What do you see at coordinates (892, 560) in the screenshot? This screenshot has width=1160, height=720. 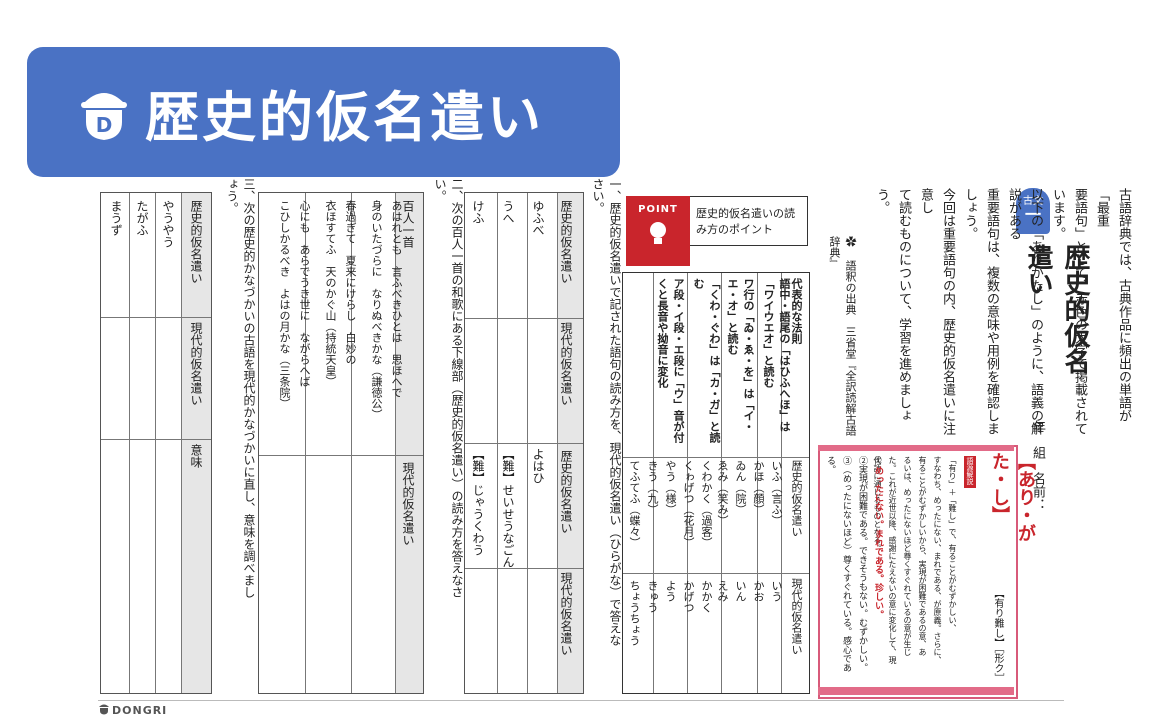 I see `dict-body-line: た。これが近世以降、感謝にたえないの意に変化して、現` at bounding box center [892, 560].